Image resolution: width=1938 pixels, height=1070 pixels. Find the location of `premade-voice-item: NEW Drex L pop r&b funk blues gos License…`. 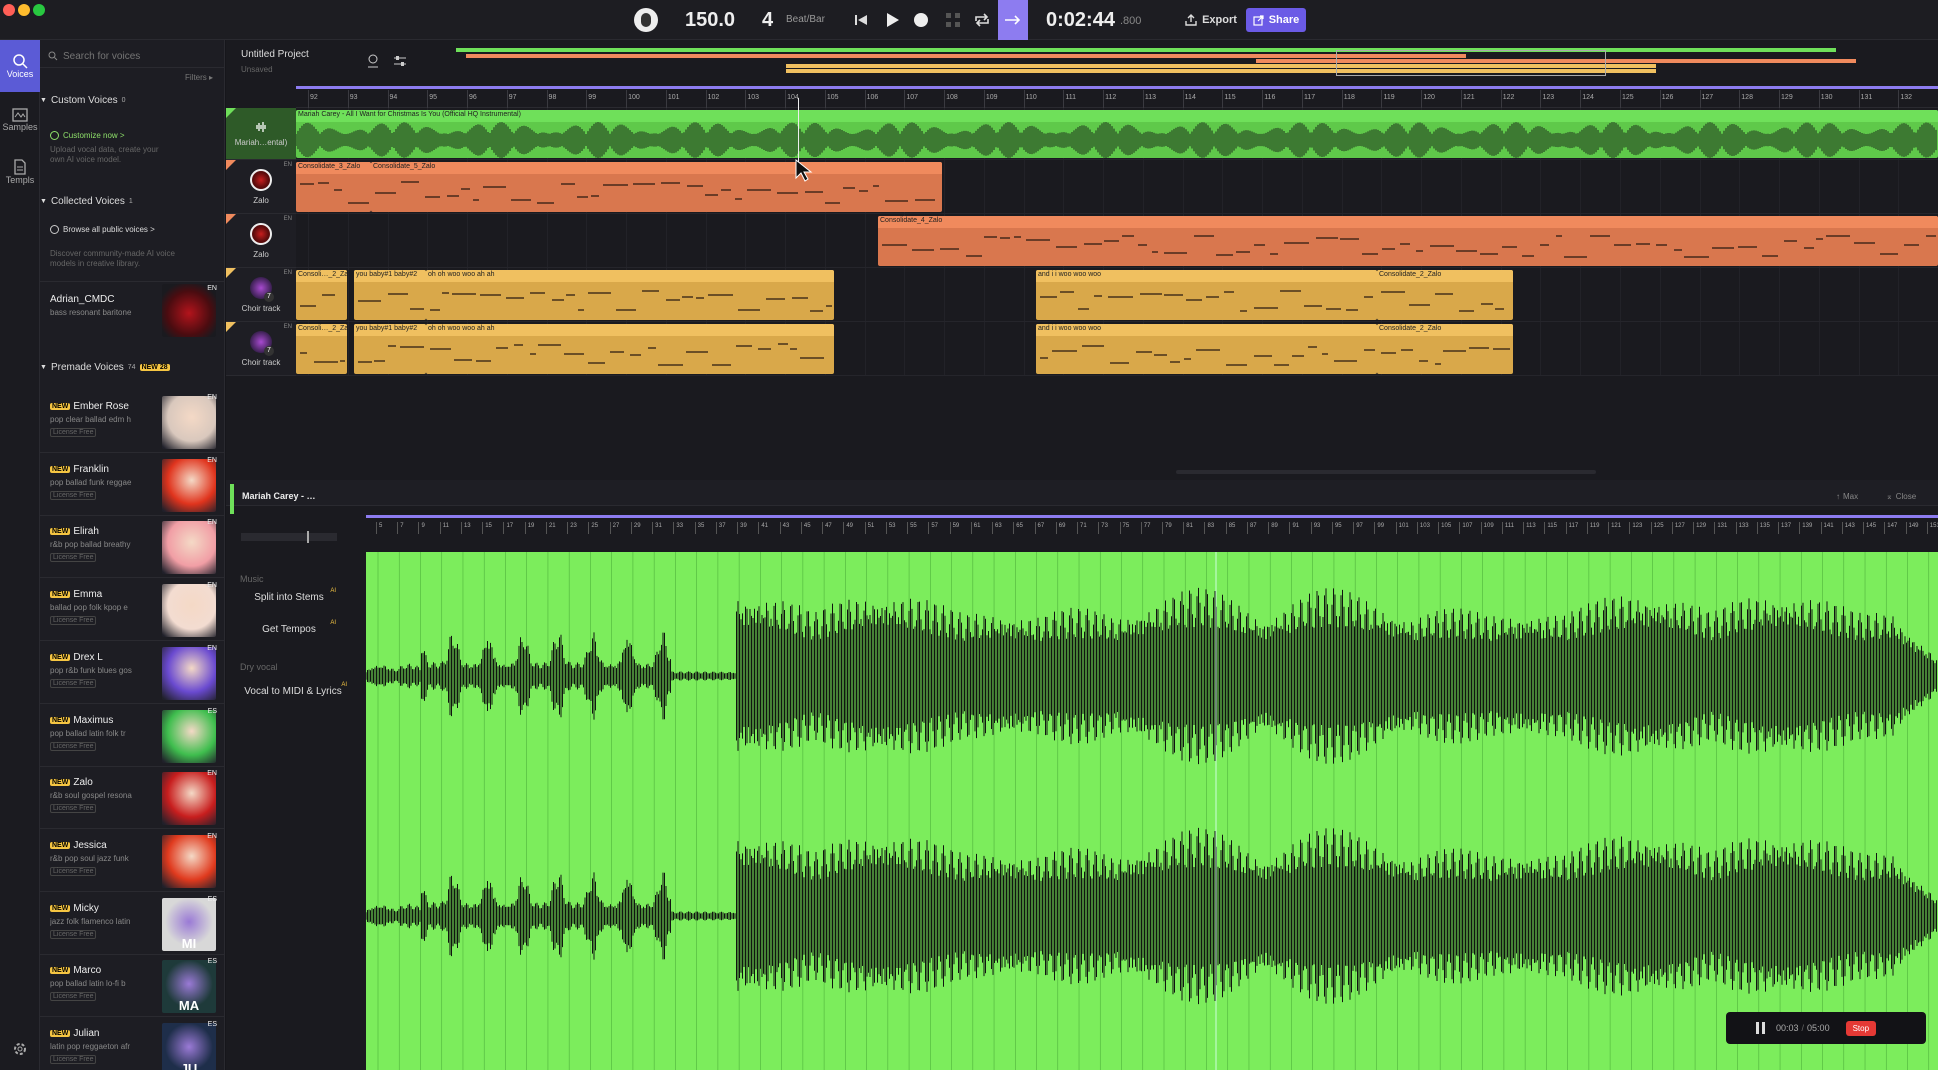

premade-voice-item: NEW Drex L pop r&b funk blues gos License… is located at coordinates (132, 672).